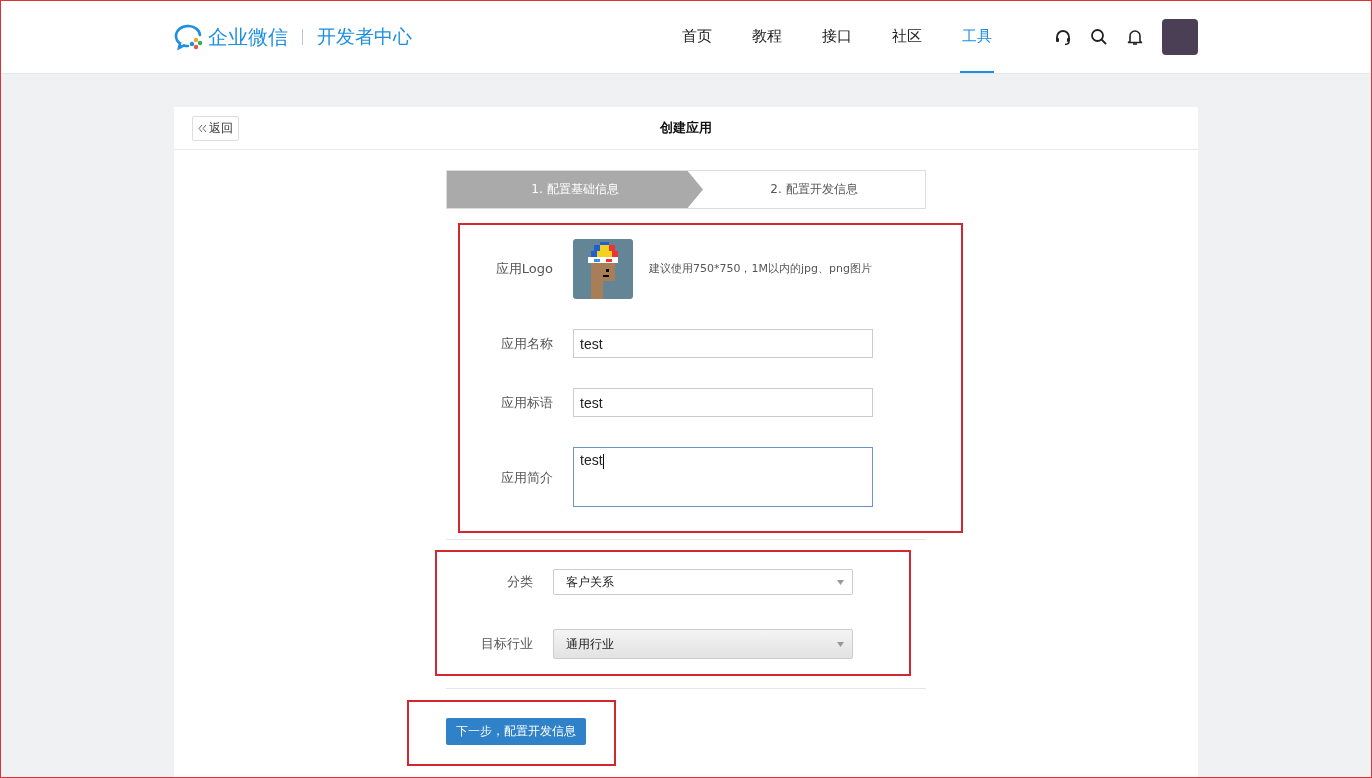  Describe the element at coordinates (202, 128) in the screenshot. I see `double-chevron-icon` at that location.